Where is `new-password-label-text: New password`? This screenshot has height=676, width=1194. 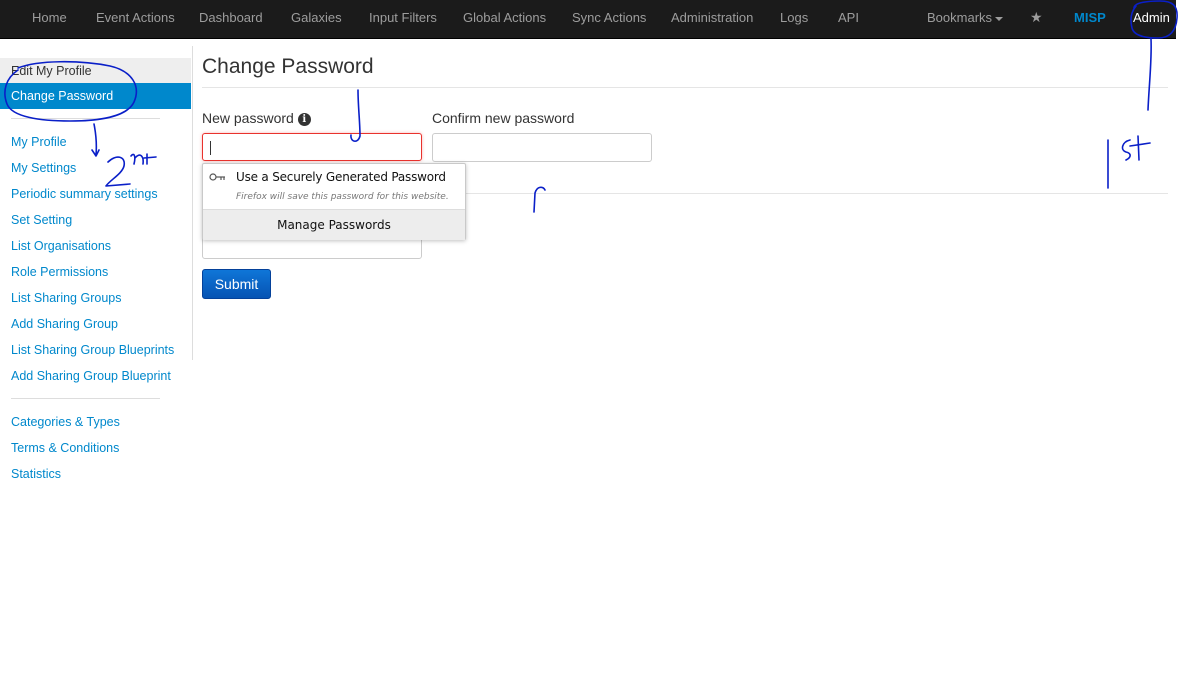 new-password-label-text: New password is located at coordinates (248, 118).